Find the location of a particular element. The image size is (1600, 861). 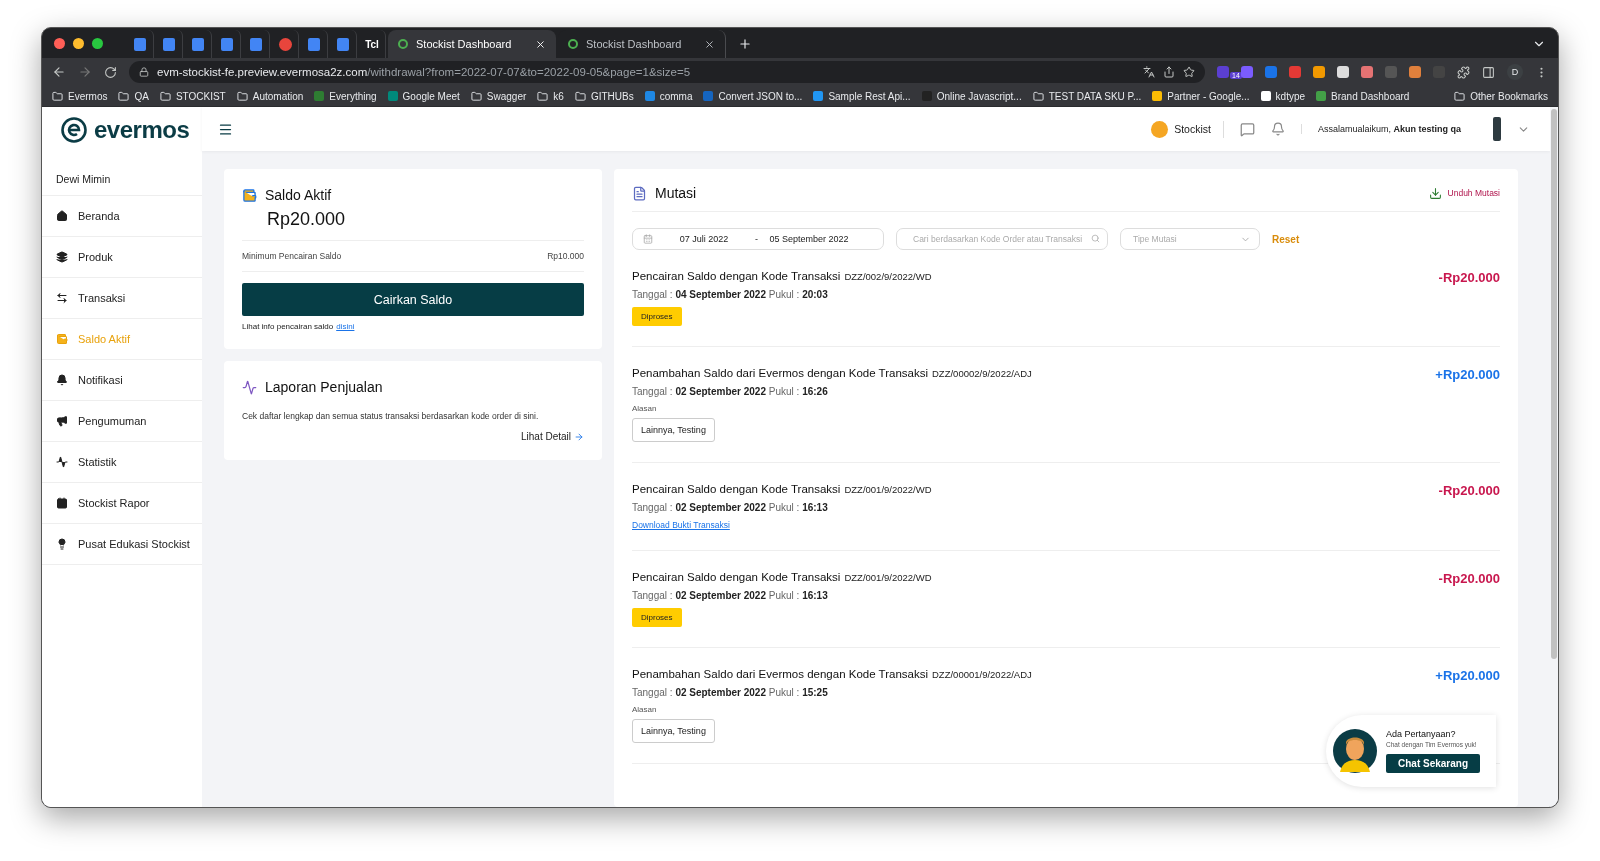

url-text: evm-stockist-fe.preview.evermosa2z.com/withdrawal?from=2022-07-07&to=2022-09-05&page=1&size=5 is located at coordinates (424, 72).